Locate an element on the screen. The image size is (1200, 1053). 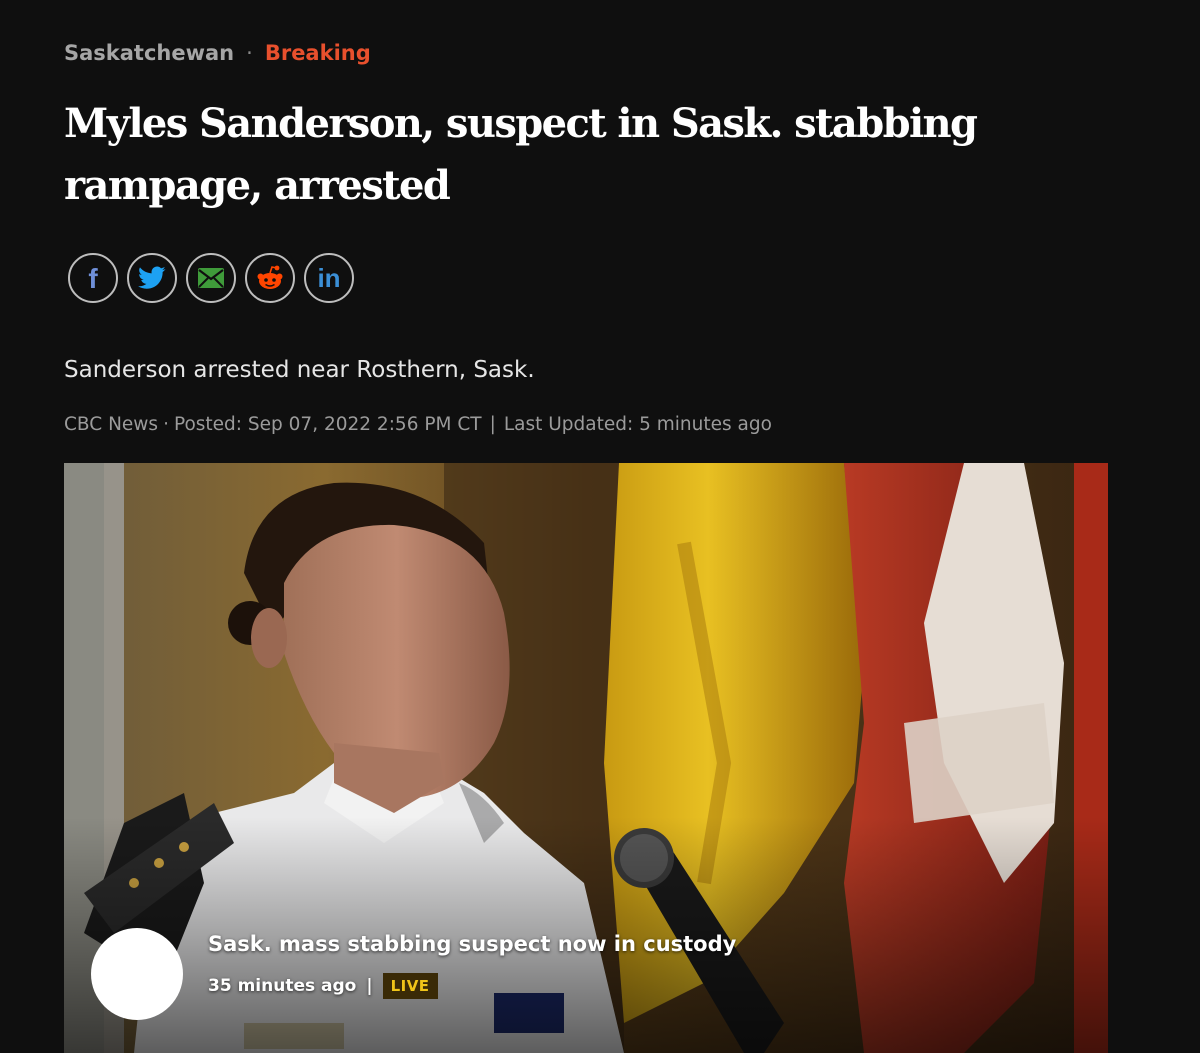
live-badge: LIVE is located at coordinates (410, 986).